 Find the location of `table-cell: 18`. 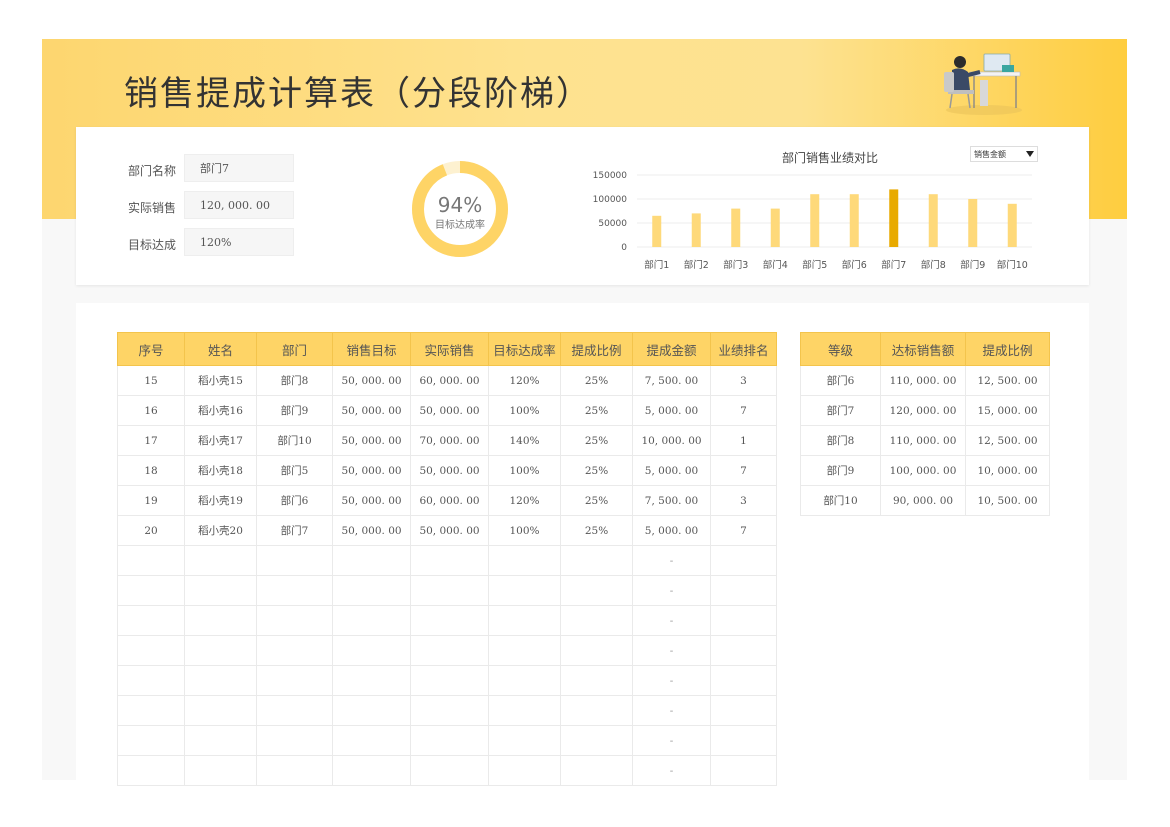

table-cell: 18 is located at coordinates (151, 470).